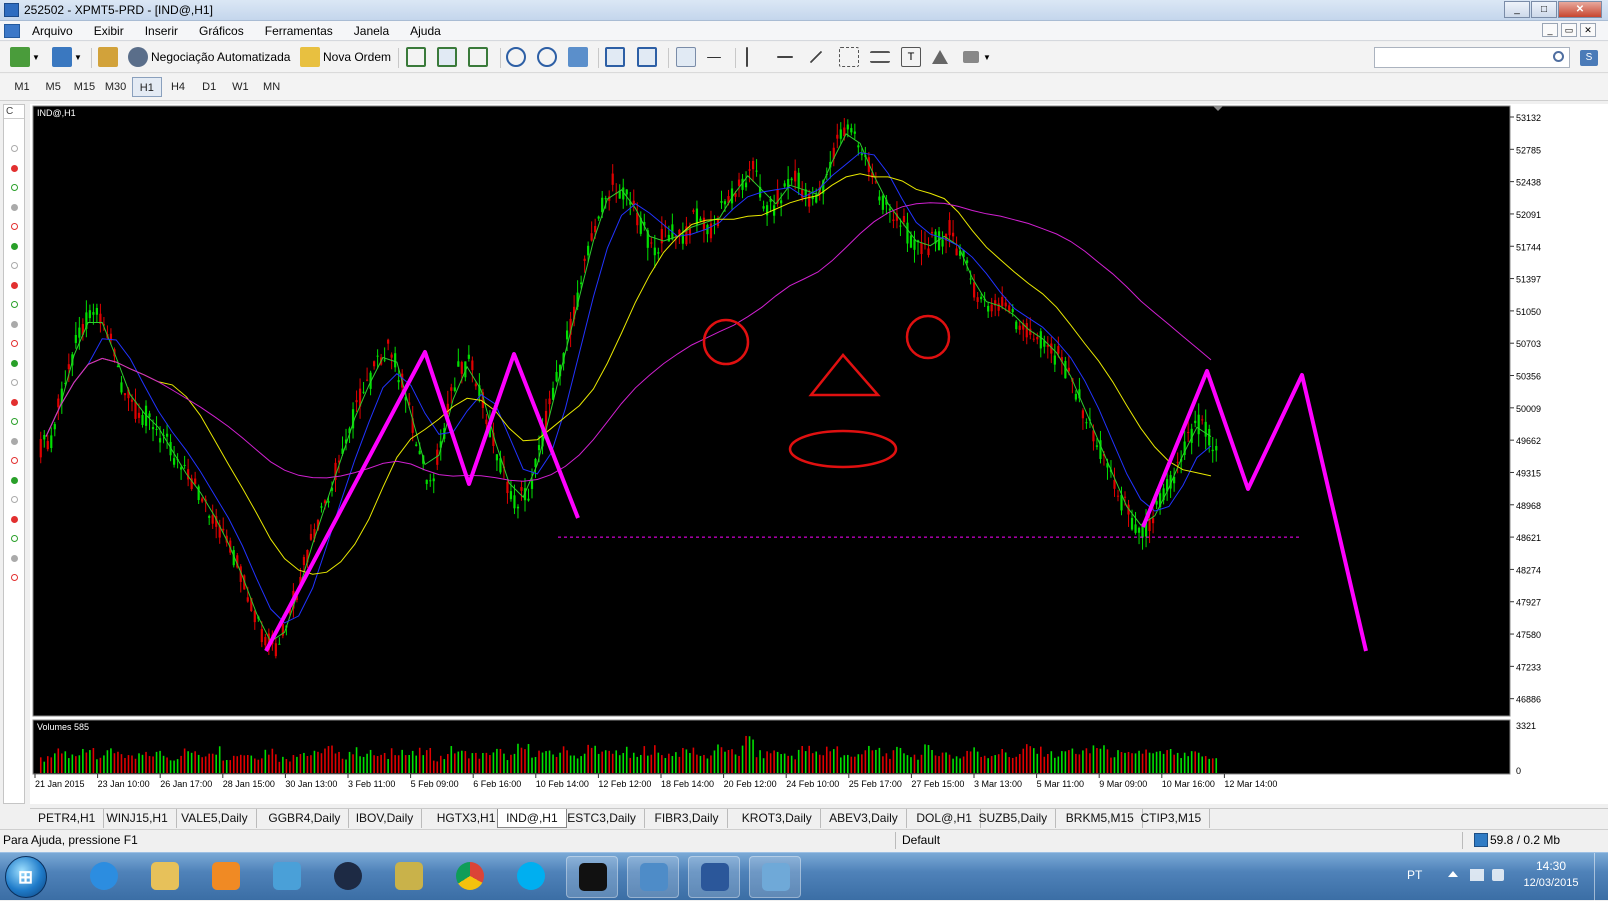  Describe the element at coordinates (1589, 58) in the screenshot. I see `signals-button: S` at that location.